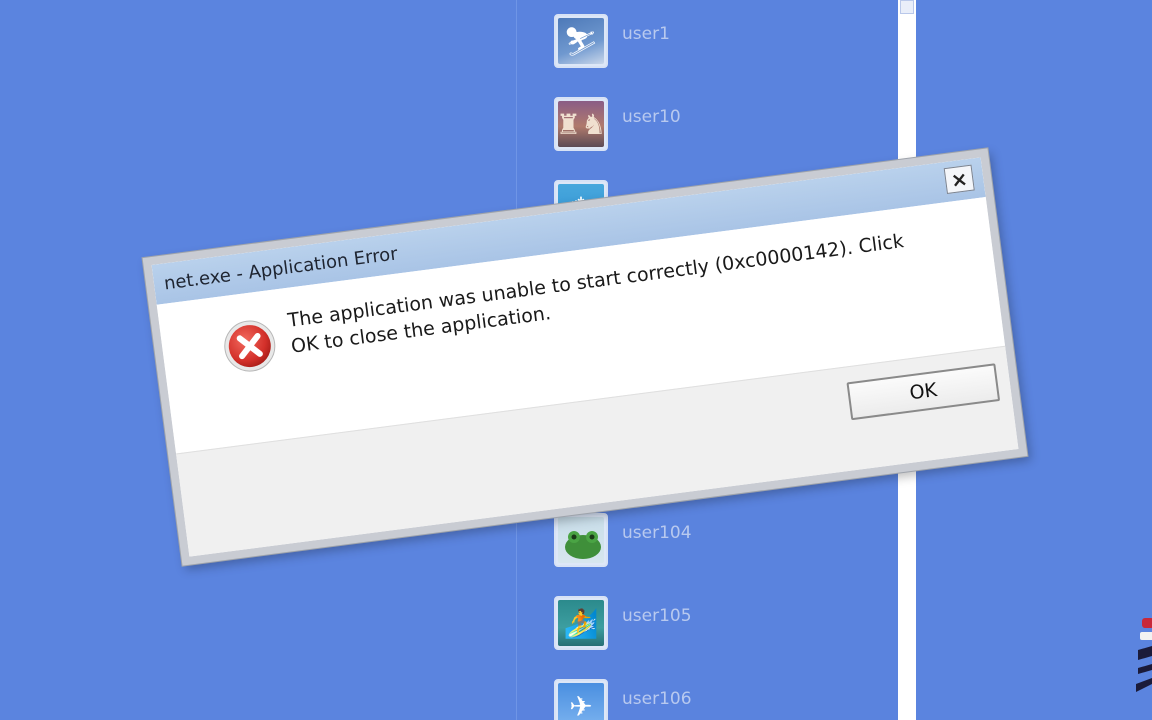  I want to click on user-avatar: ⛷, so click(581, 41).